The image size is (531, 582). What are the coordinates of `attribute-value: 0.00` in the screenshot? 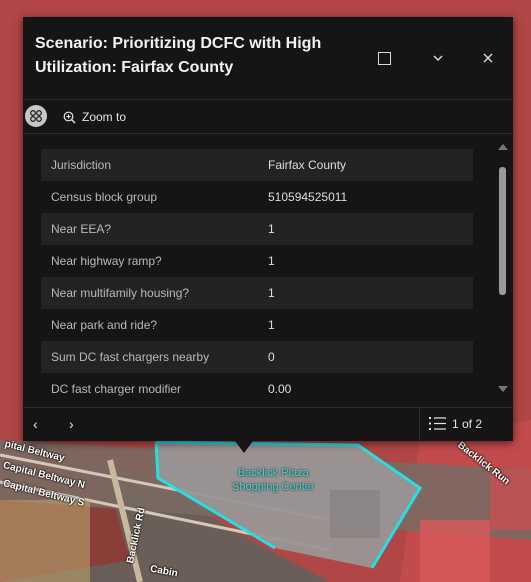 It's located at (280, 389).